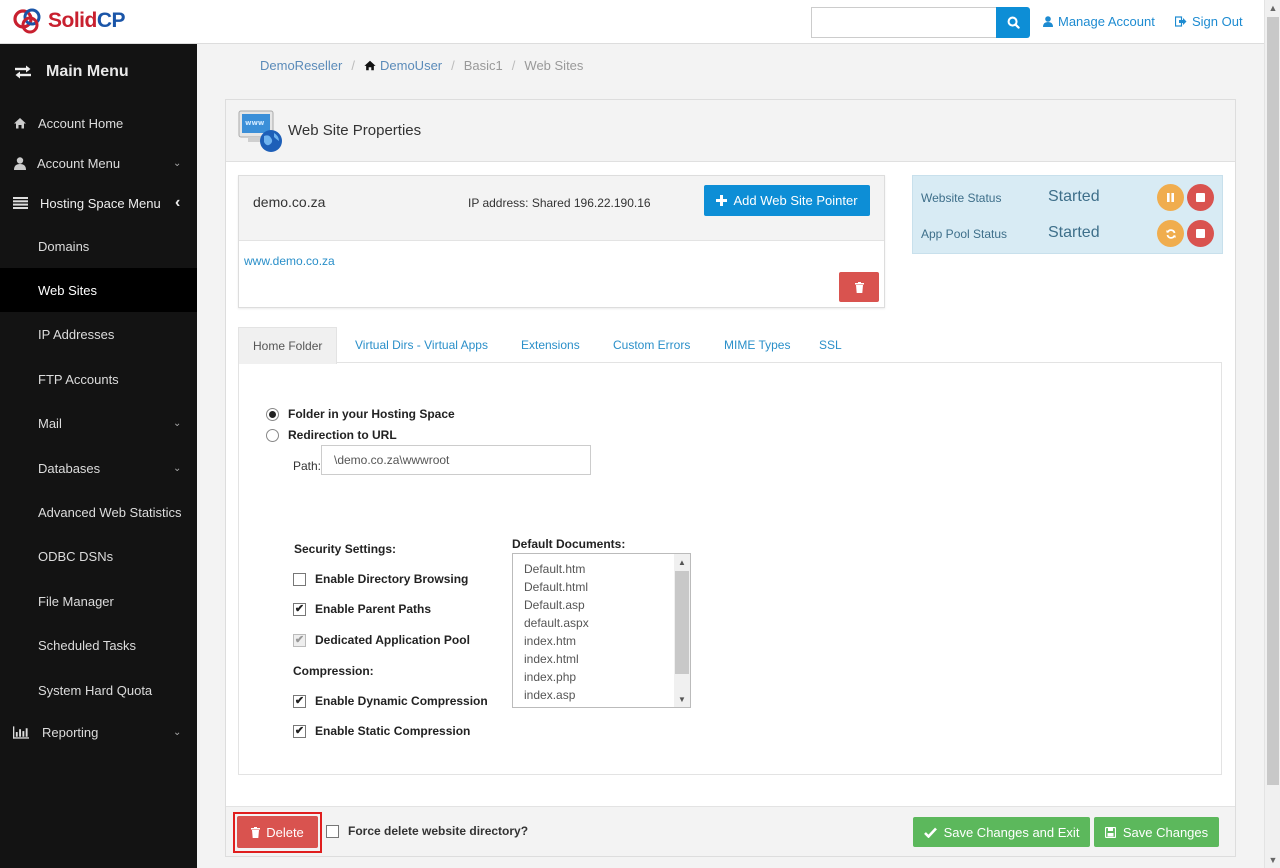  I want to click on tab-extensions: Extensions, so click(550, 345).